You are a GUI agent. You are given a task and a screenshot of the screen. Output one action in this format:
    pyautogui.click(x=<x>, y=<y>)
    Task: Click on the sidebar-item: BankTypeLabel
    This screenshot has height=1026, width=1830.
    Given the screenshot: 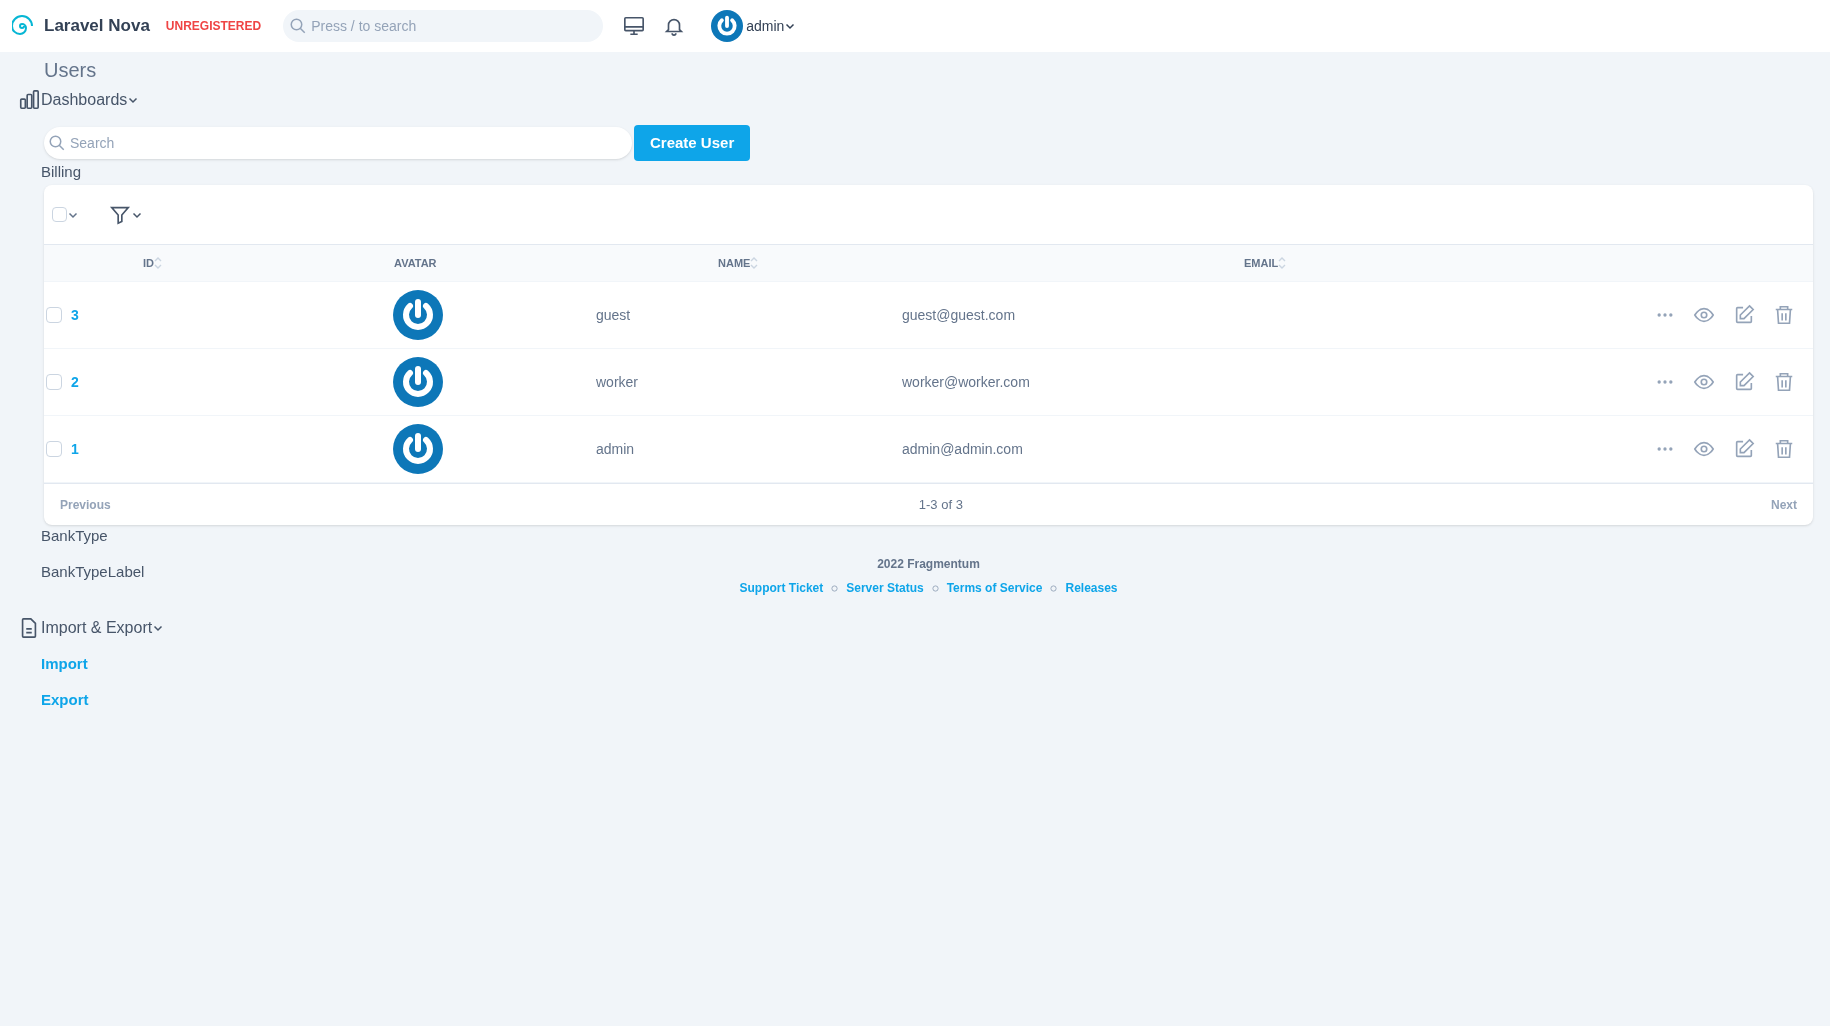 What is the action you would take?
    pyautogui.click(x=93, y=572)
    